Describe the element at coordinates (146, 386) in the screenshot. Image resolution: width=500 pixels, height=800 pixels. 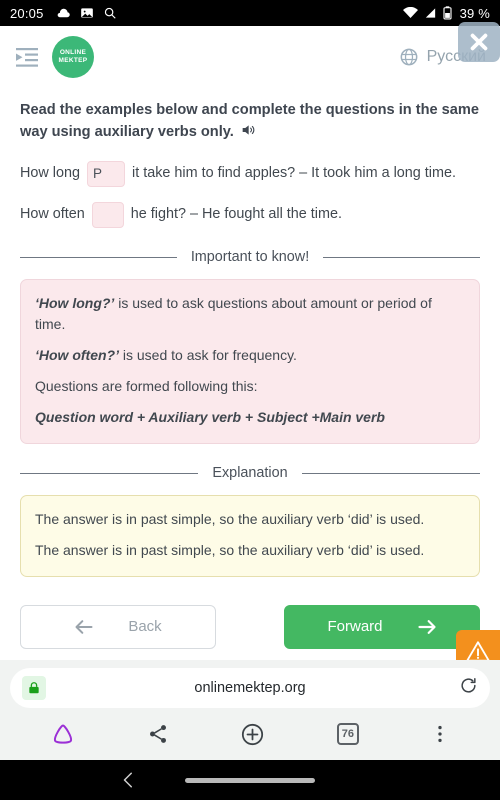
I see `important-rest-3: Questions are formed following this:` at that location.